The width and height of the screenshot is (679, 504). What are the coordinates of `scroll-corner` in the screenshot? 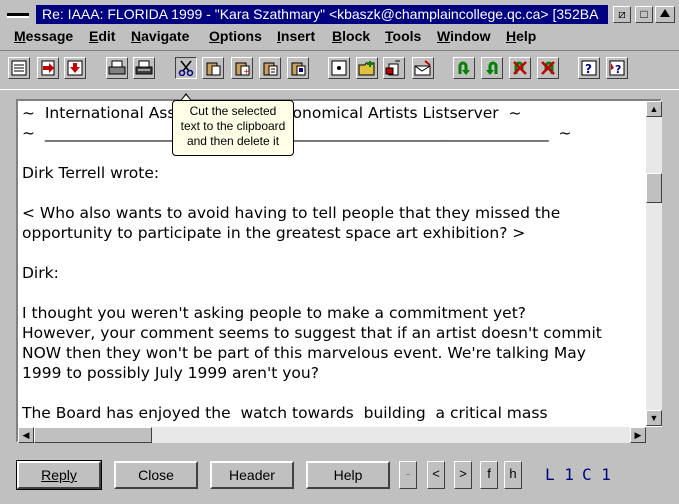 It's located at (654, 435).